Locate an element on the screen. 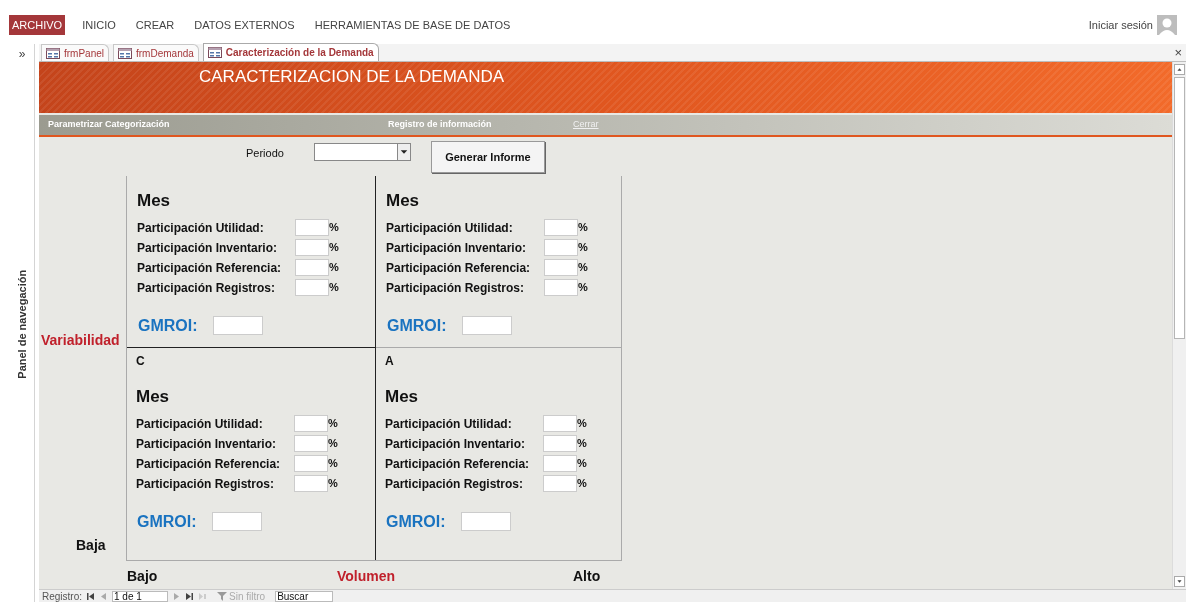 This screenshot has height=602, width=1186. period-dropdown is located at coordinates (362, 152).